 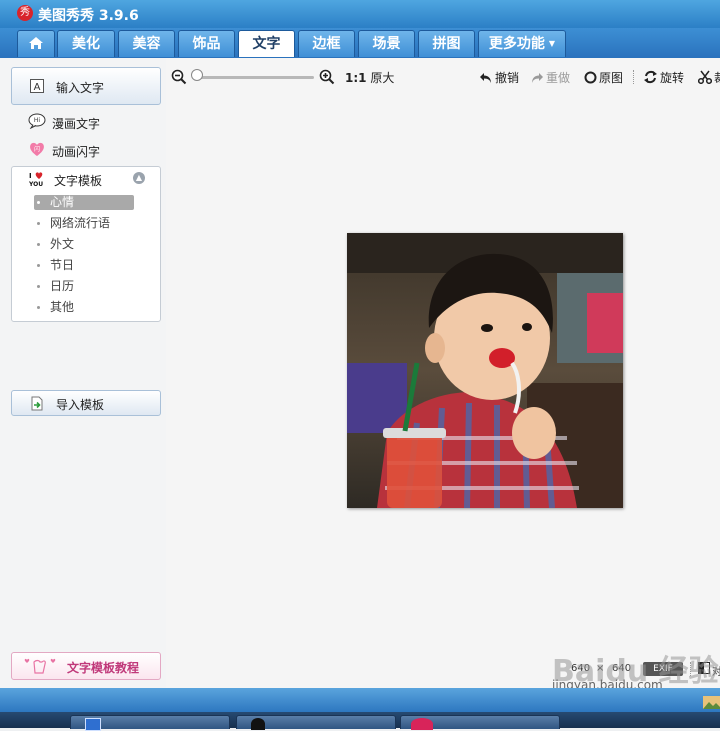 What do you see at coordinates (611, 78) in the screenshot?
I see `original-label: 原图` at bounding box center [611, 78].